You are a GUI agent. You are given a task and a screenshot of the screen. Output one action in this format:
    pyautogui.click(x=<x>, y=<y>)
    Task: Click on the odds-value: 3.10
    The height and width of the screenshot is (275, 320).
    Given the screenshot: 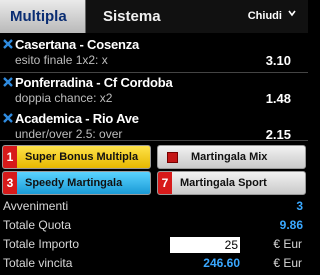 What is the action you would take?
    pyautogui.click(x=278, y=60)
    